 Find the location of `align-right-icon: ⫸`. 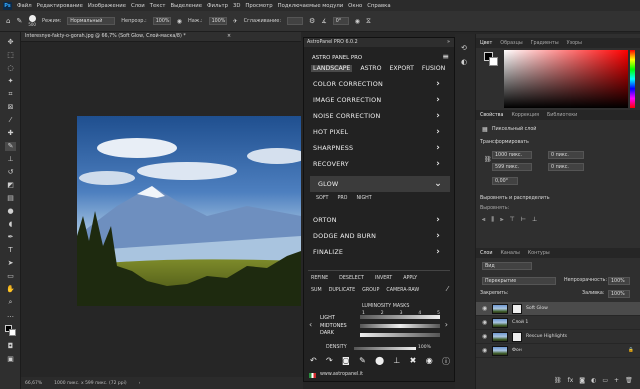

align-right-icon: ⫸ is located at coordinates (501, 220).